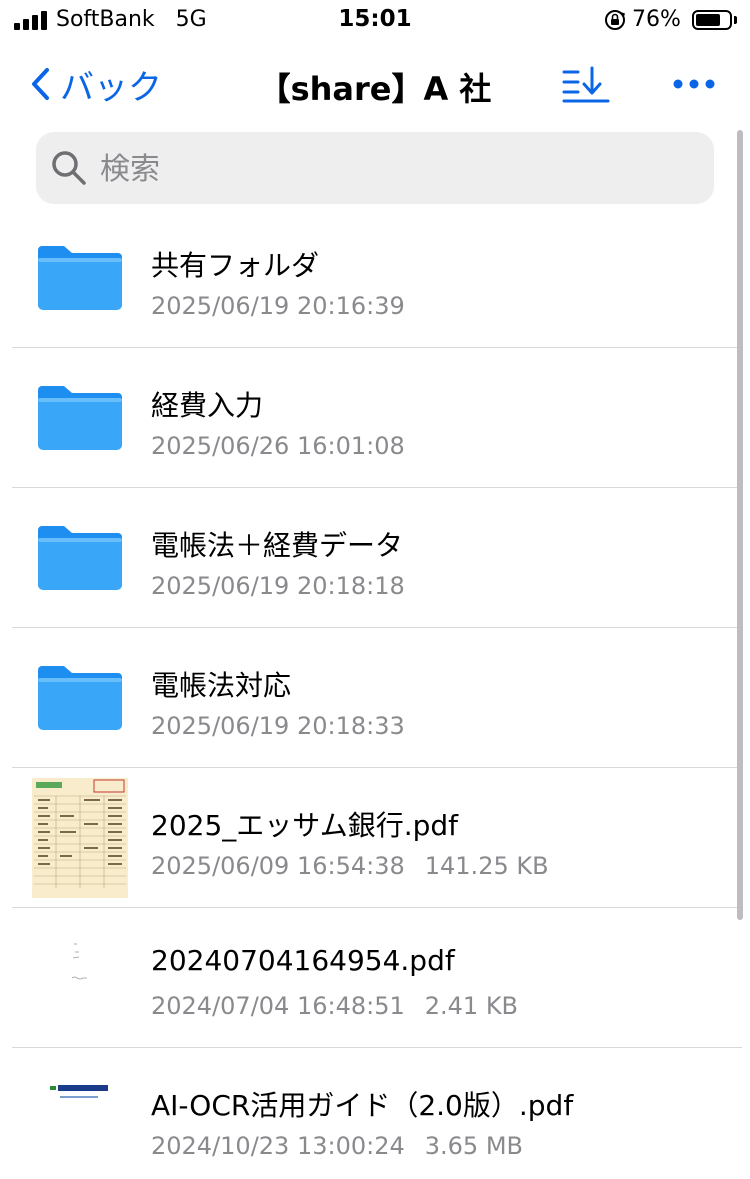 This screenshot has height=1179, width=750. I want to click on item-name: 共有フォルダ, so click(235, 265).